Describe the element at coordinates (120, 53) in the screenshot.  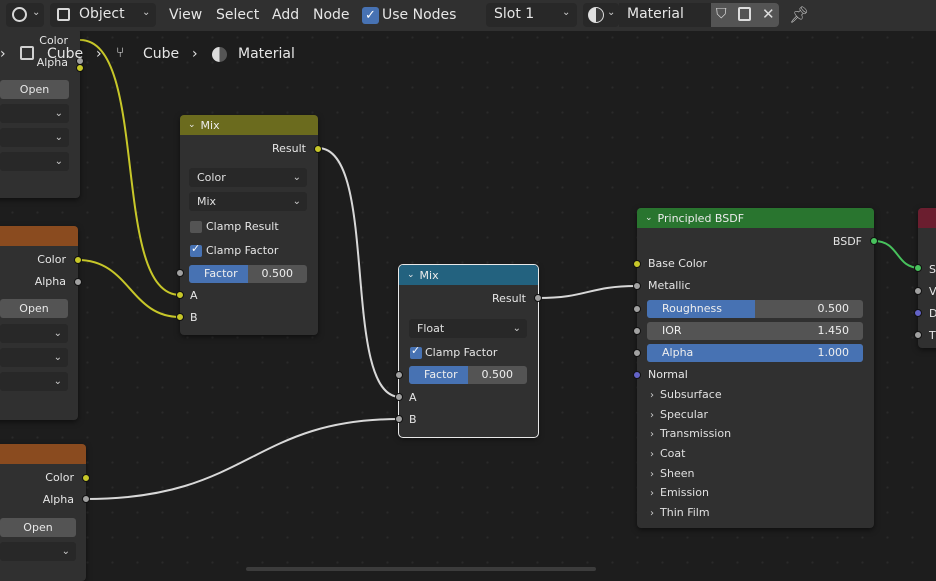
I see `mesh-icon: ⑂` at that location.